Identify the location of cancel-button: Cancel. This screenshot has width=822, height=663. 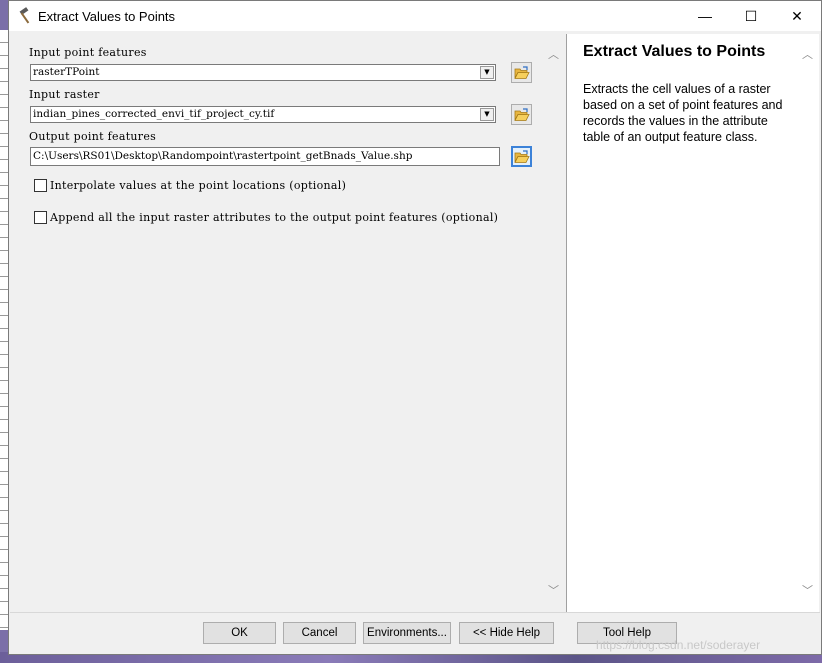
(319, 633).